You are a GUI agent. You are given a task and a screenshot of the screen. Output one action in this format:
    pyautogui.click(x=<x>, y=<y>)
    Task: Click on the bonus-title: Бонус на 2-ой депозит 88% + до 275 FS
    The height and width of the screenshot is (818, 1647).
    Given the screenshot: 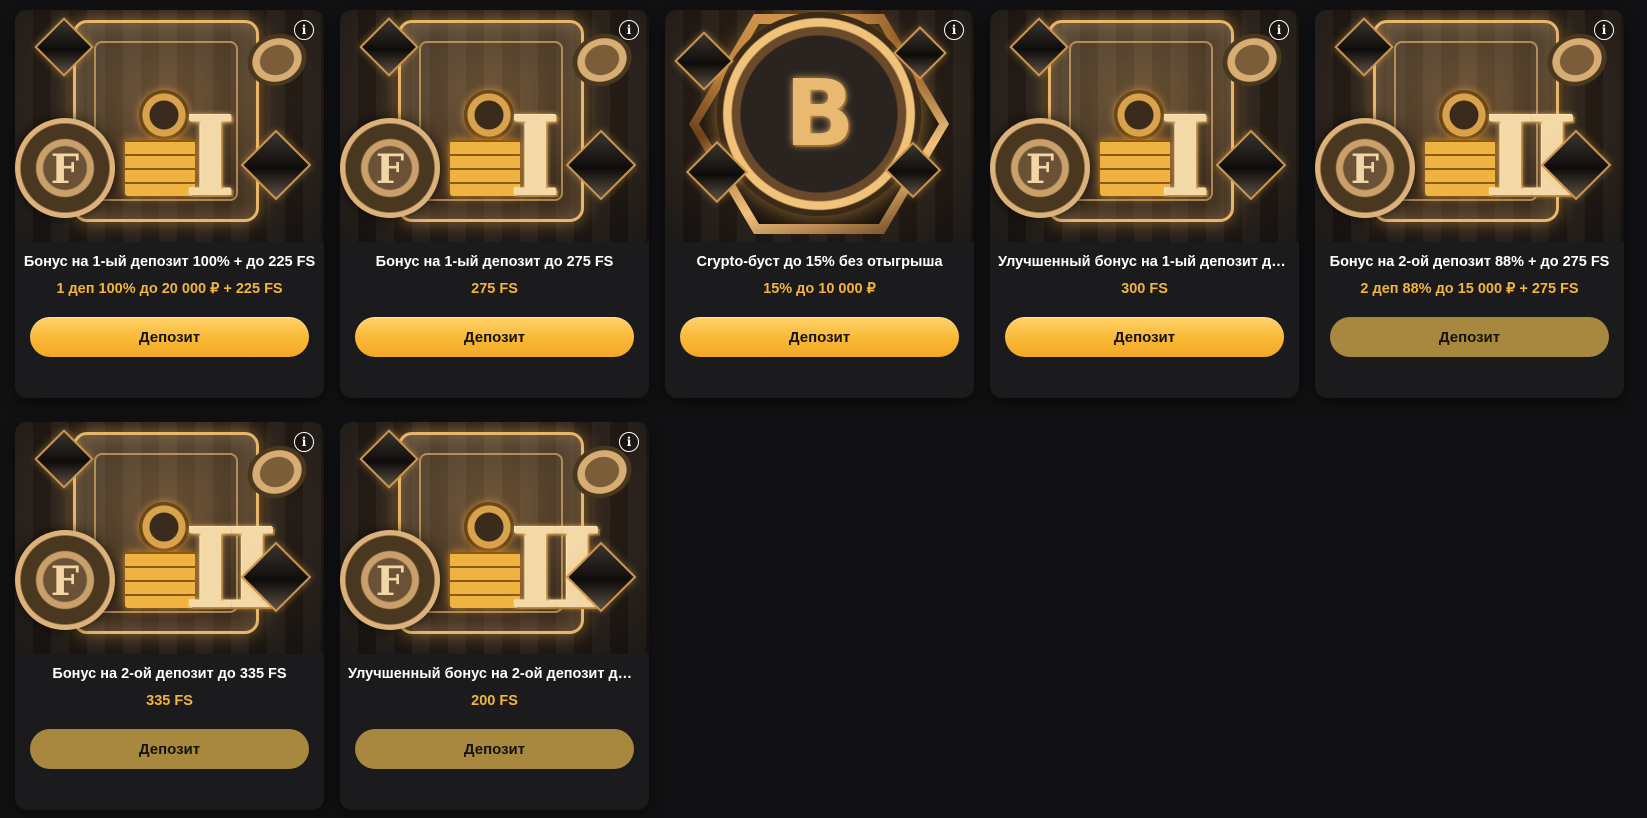 What is the action you would take?
    pyautogui.click(x=1469, y=262)
    